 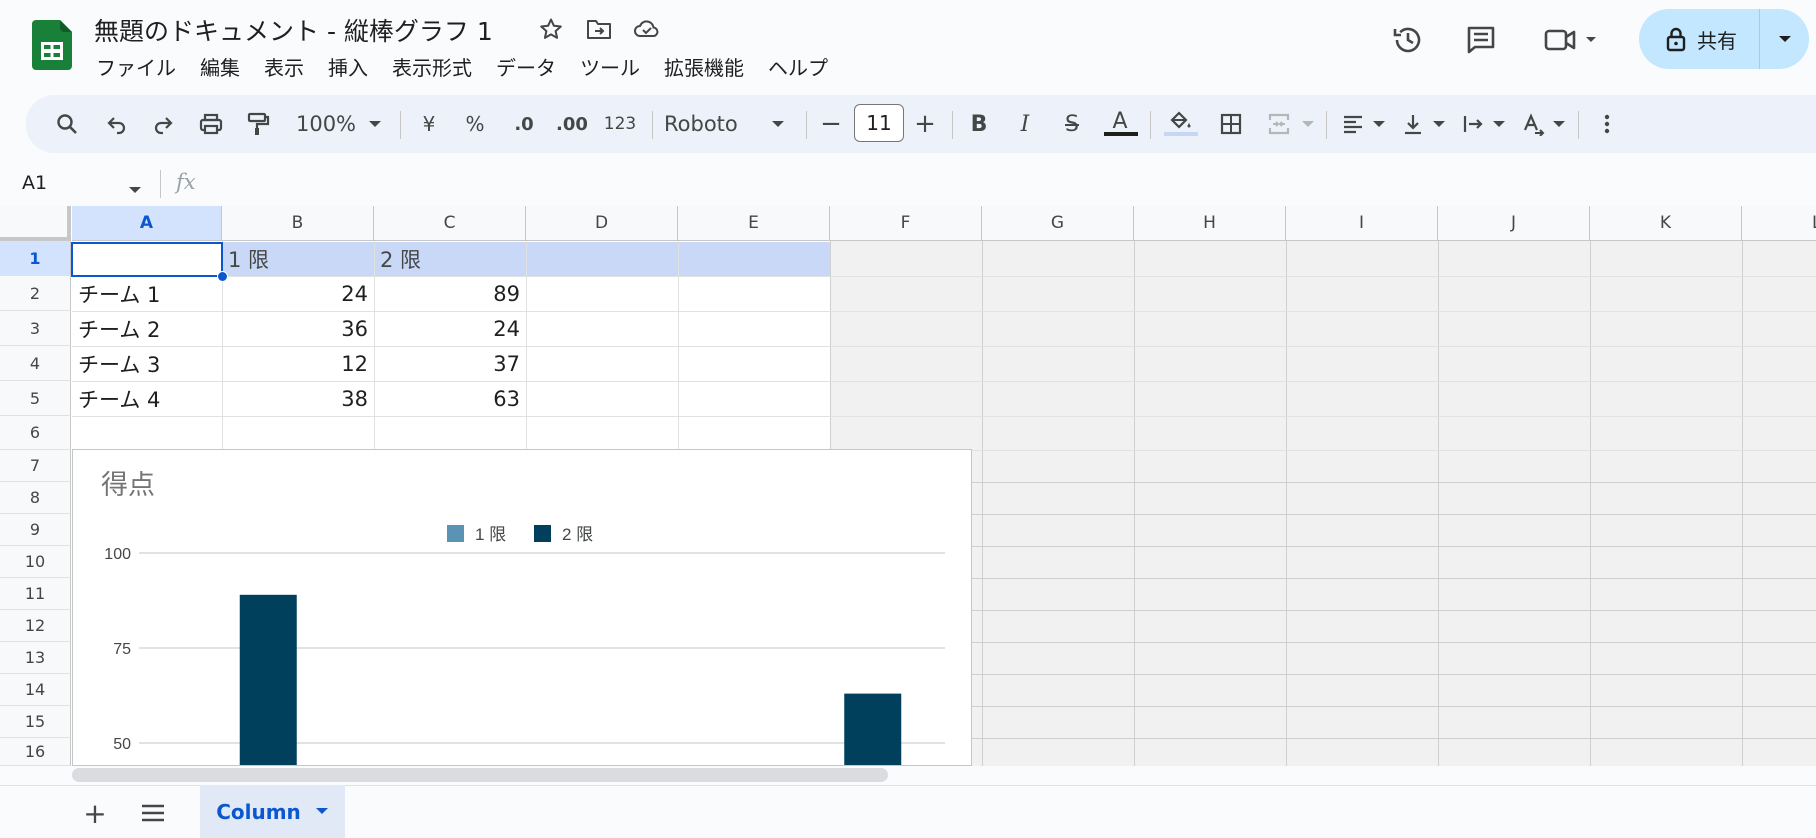 What do you see at coordinates (35, 498) in the screenshot?
I see `row-header-8: 8` at bounding box center [35, 498].